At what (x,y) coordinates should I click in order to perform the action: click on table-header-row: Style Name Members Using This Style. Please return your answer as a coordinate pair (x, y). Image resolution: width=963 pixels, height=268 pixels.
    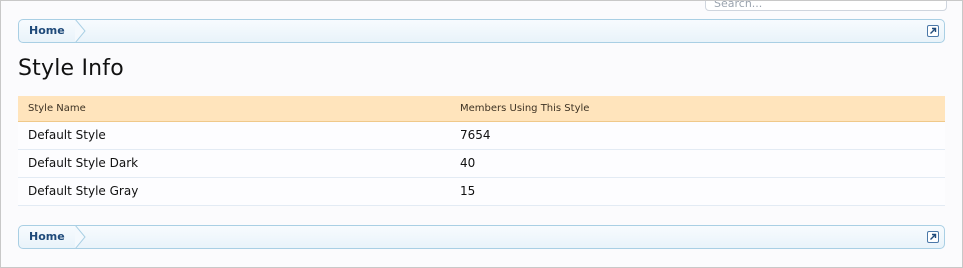
    Looking at the image, I should click on (481, 109).